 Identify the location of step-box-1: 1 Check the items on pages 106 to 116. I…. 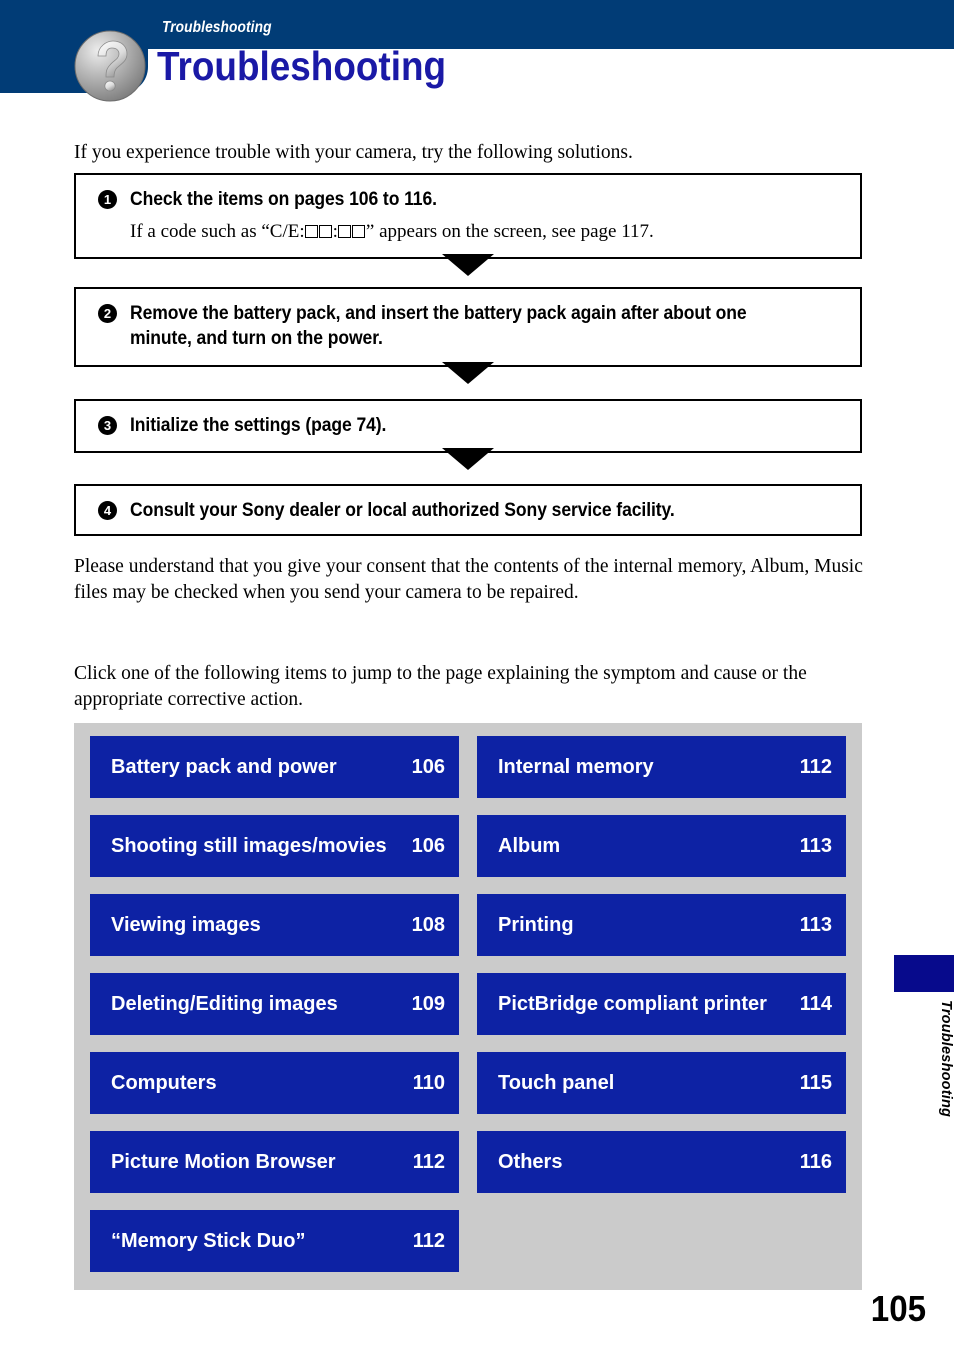
(468, 216).